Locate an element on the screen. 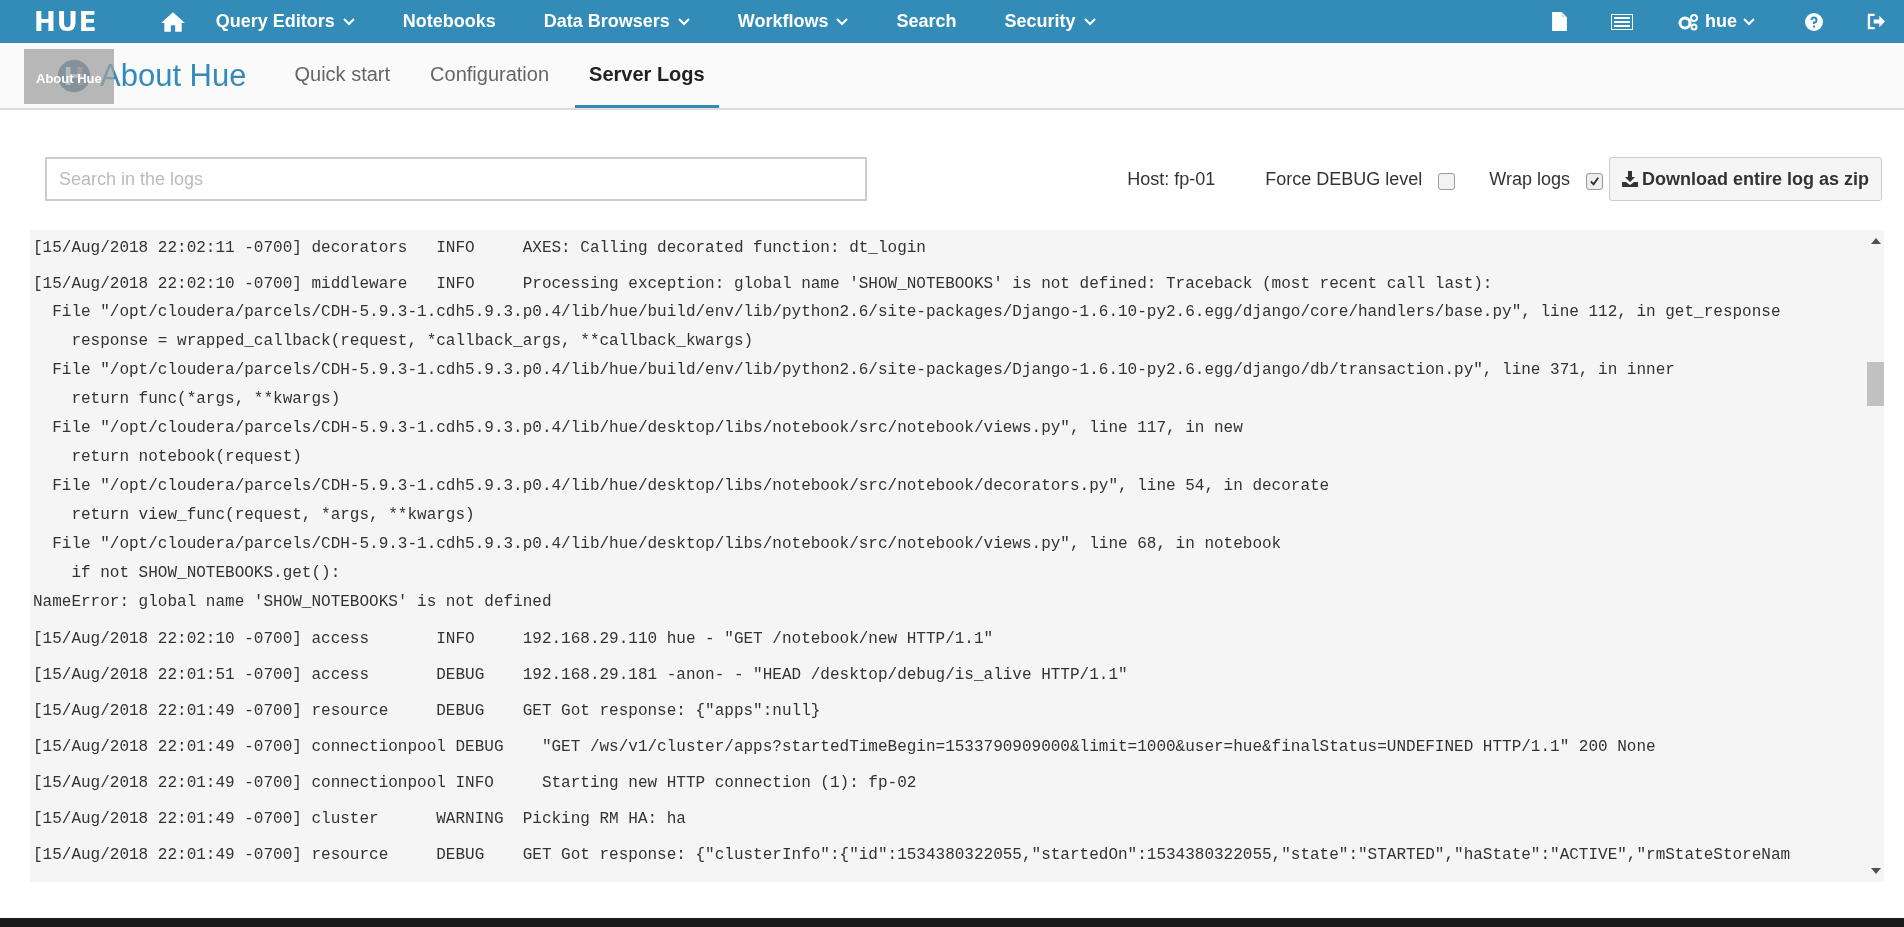 The width and height of the screenshot is (1904, 927). chevron-down-icon is located at coordinates (1749, 21).